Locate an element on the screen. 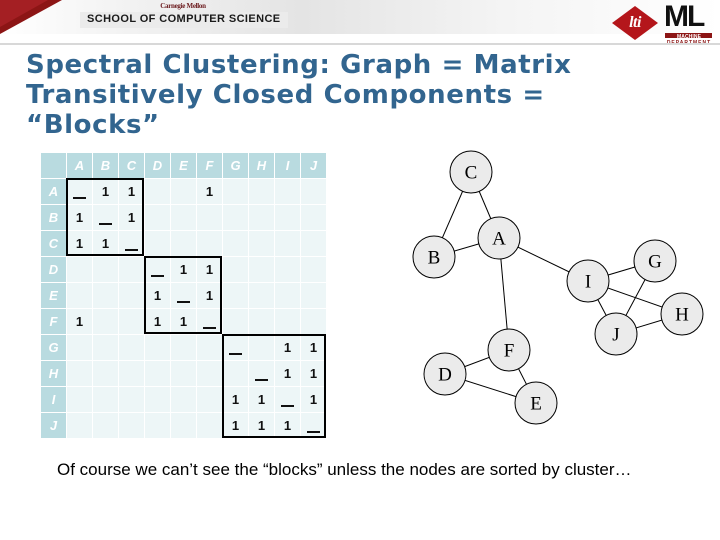 This screenshot has width=720, height=540. matrix-cell-i-c is located at coordinates (131, 399).